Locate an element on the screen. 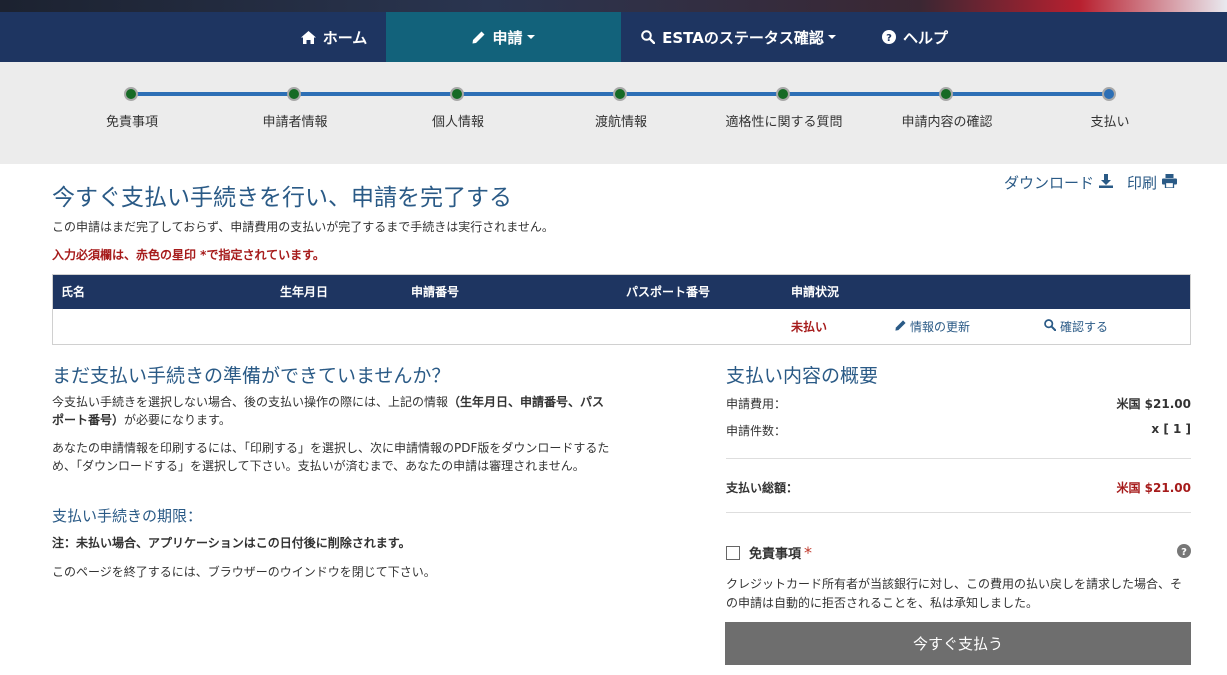 The height and width of the screenshot is (675, 1227). not-ready-text-a: 今支払い手続きを選択しない場合、後の支払い操作の際には、上記の情報 is located at coordinates (250, 402).